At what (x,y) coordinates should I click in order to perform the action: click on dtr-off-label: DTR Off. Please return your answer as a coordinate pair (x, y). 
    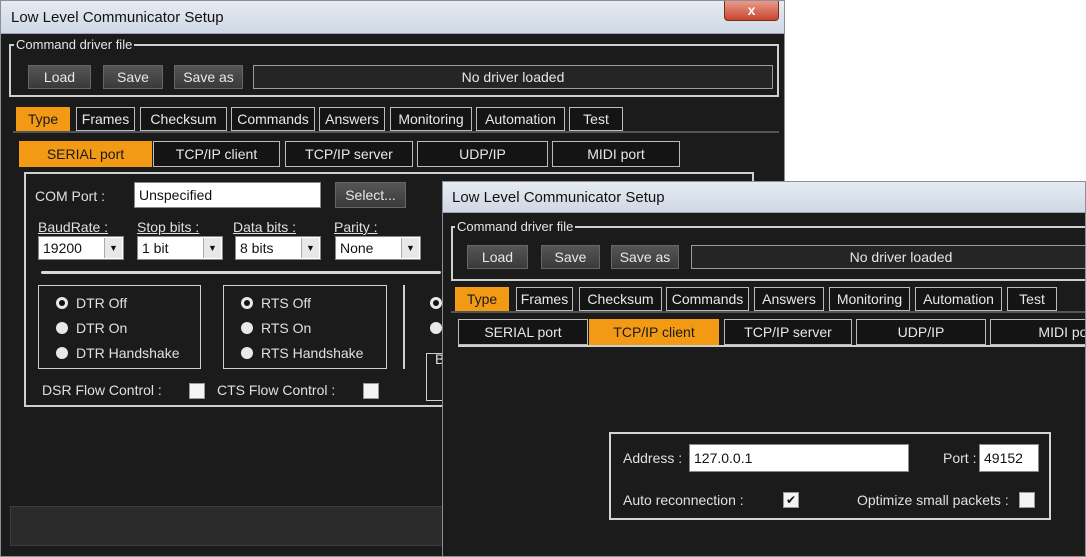
    Looking at the image, I should click on (102, 303).